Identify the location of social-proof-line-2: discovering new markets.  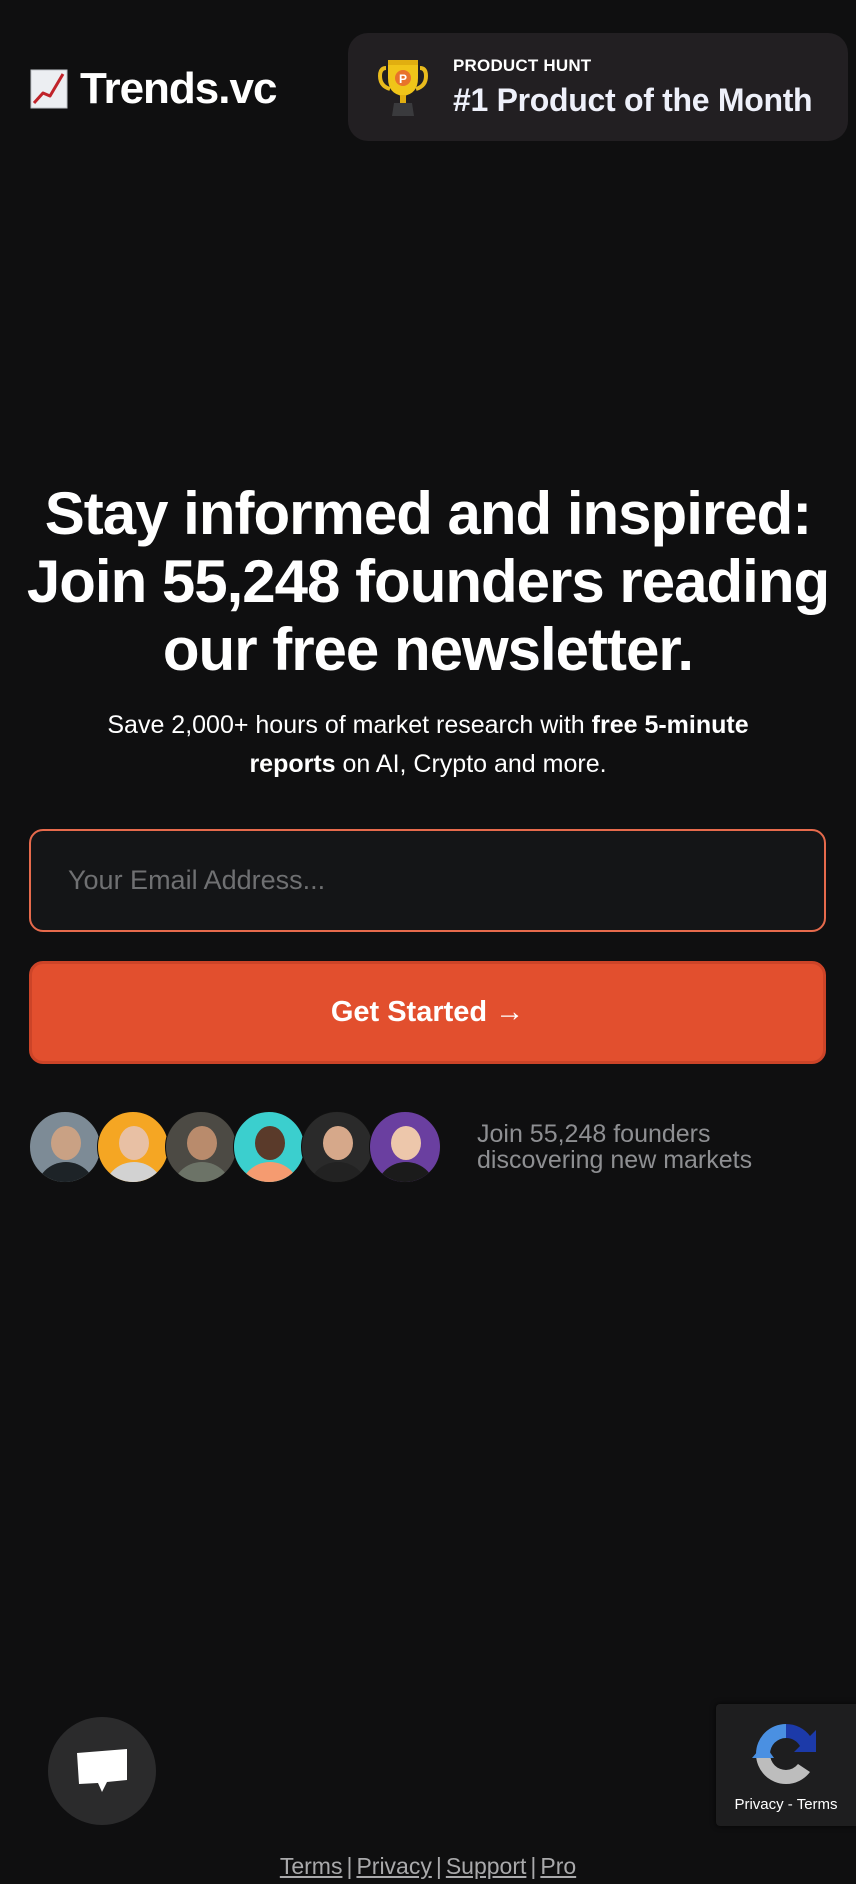
(615, 1160).